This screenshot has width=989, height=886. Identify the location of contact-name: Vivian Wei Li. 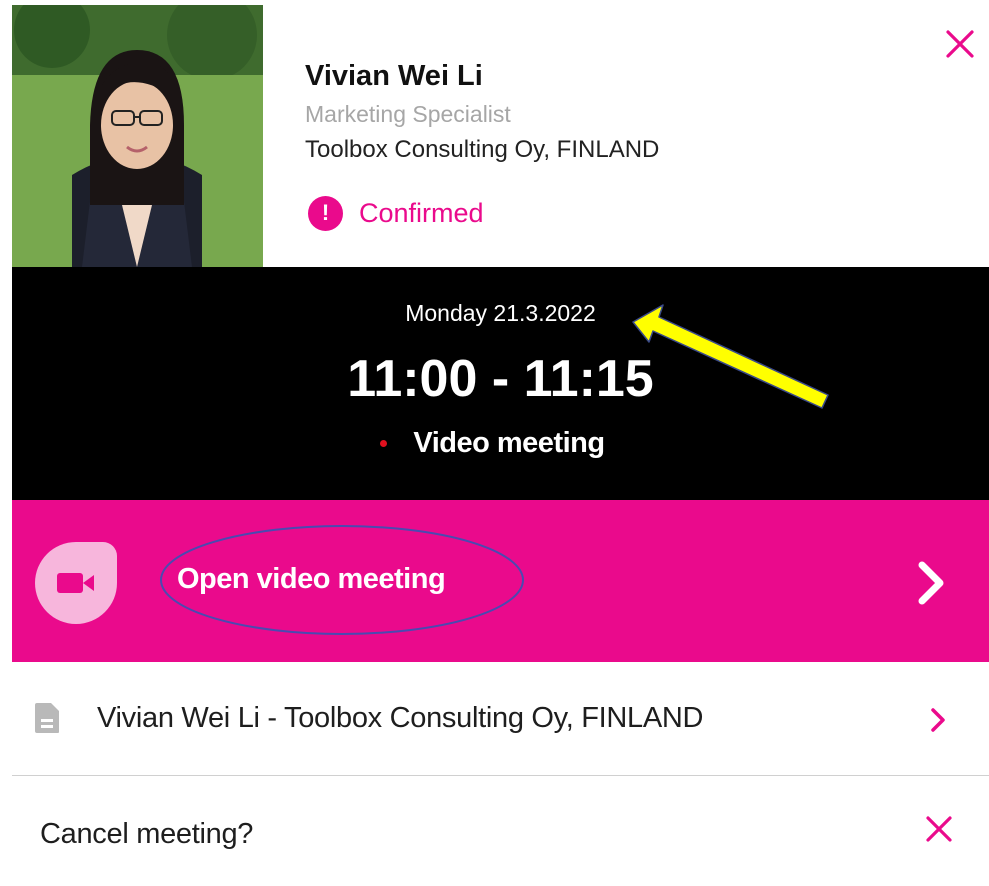
(394, 76).